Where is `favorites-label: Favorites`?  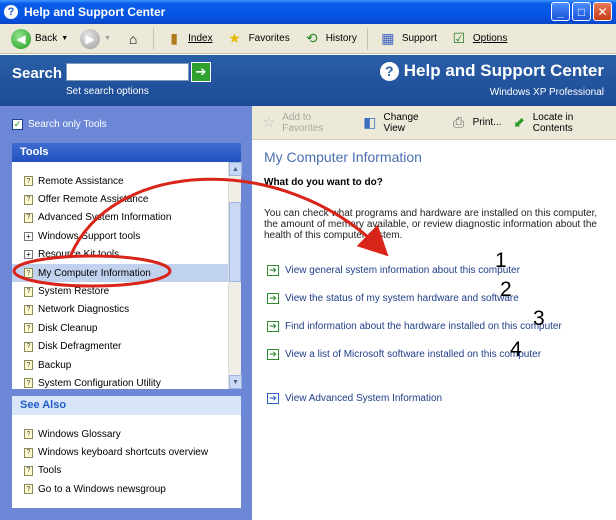 favorites-label: Favorites is located at coordinates (269, 38).